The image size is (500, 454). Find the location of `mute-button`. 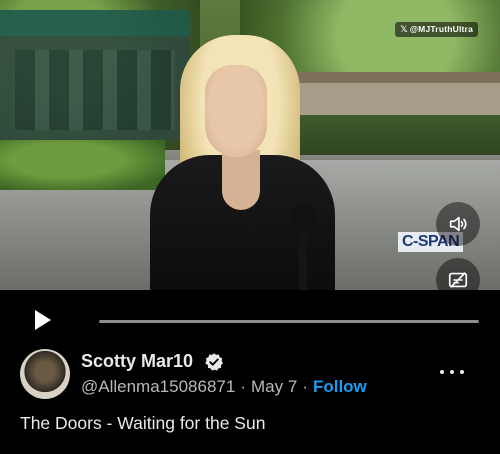

mute-button is located at coordinates (458, 224).